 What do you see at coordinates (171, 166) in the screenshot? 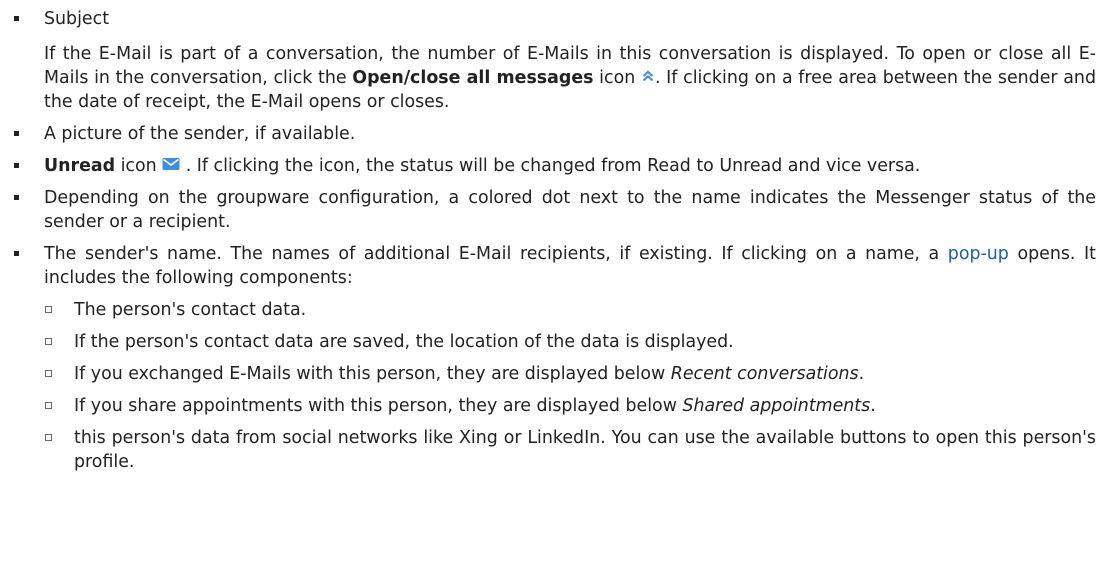
I see `envelope-icon` at bounding box center [171, 166].